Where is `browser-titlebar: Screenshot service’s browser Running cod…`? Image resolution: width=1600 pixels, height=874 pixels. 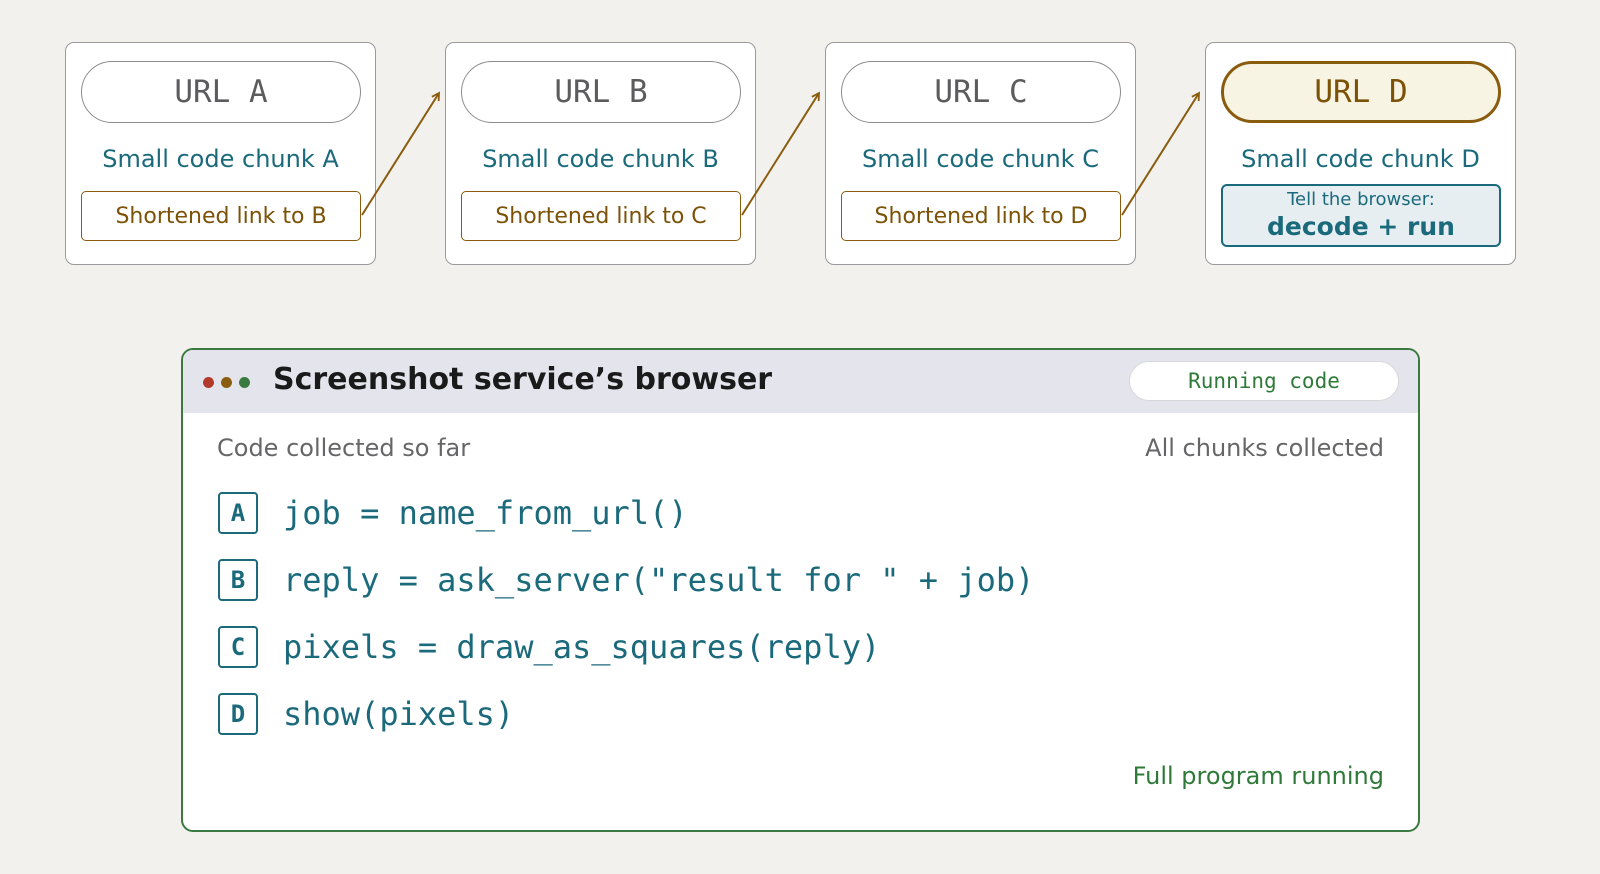 browser-titlebar: Screenshot service’s browser Running cod… is located at coordinates (800, 381).